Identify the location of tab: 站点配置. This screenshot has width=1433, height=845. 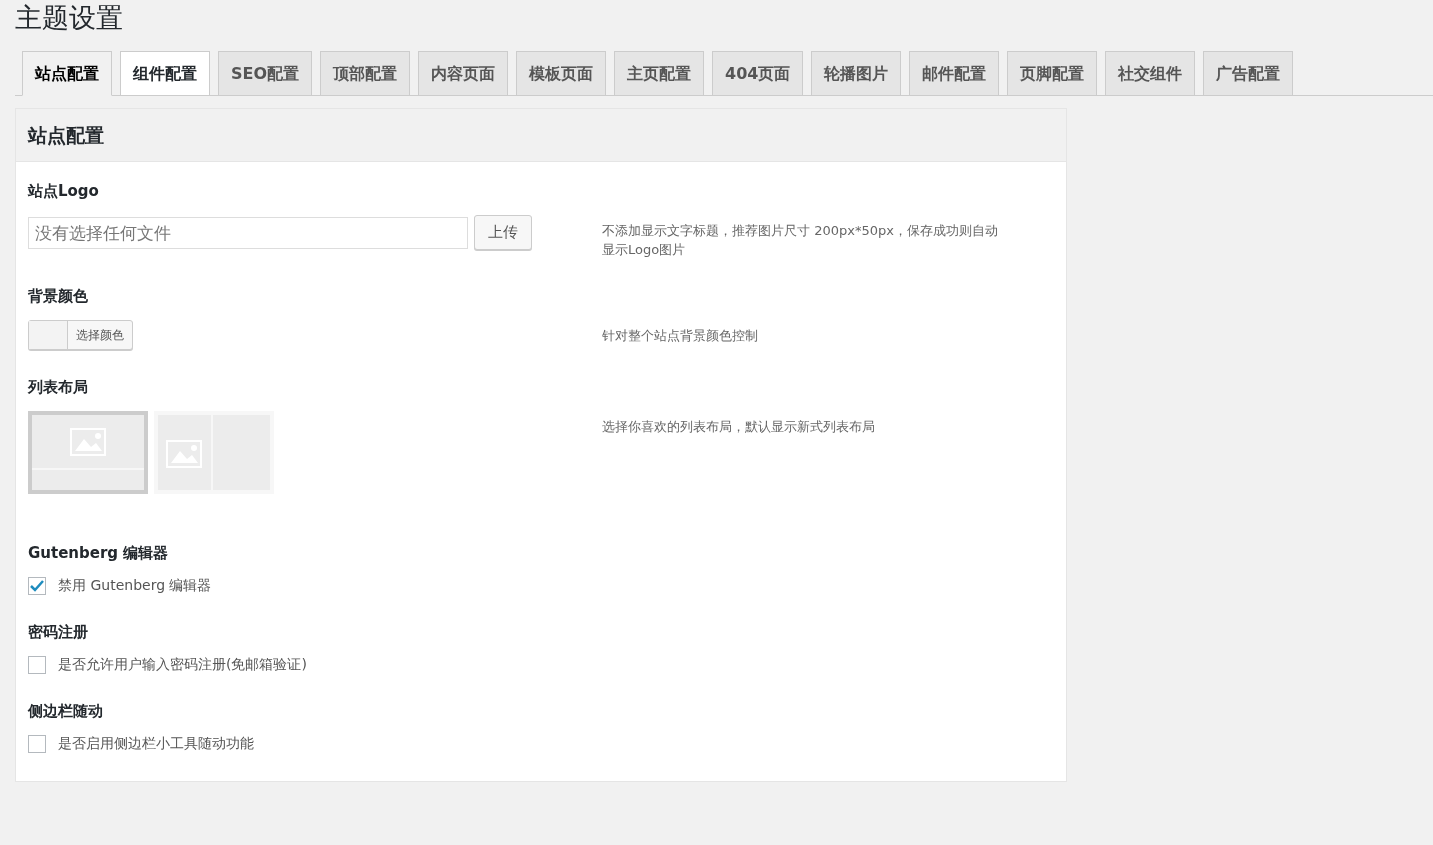
(67, 73).